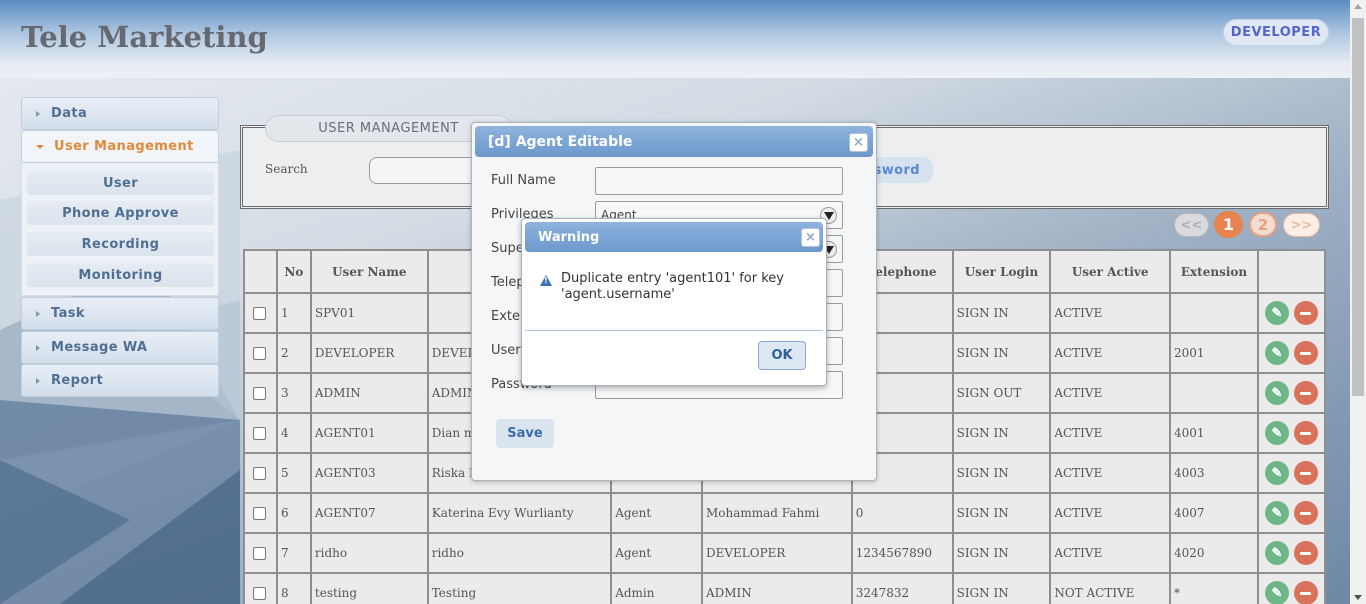 This screenshot has width=1366, height=604. I want to click on sidebar-item-label: Task, so click(68, 313).